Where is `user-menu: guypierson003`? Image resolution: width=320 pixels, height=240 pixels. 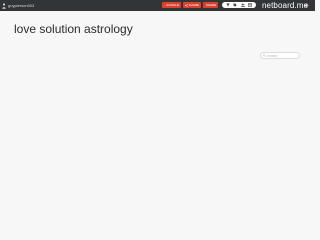
user-menu: guypierson003 is located at coordinates (18, 5).